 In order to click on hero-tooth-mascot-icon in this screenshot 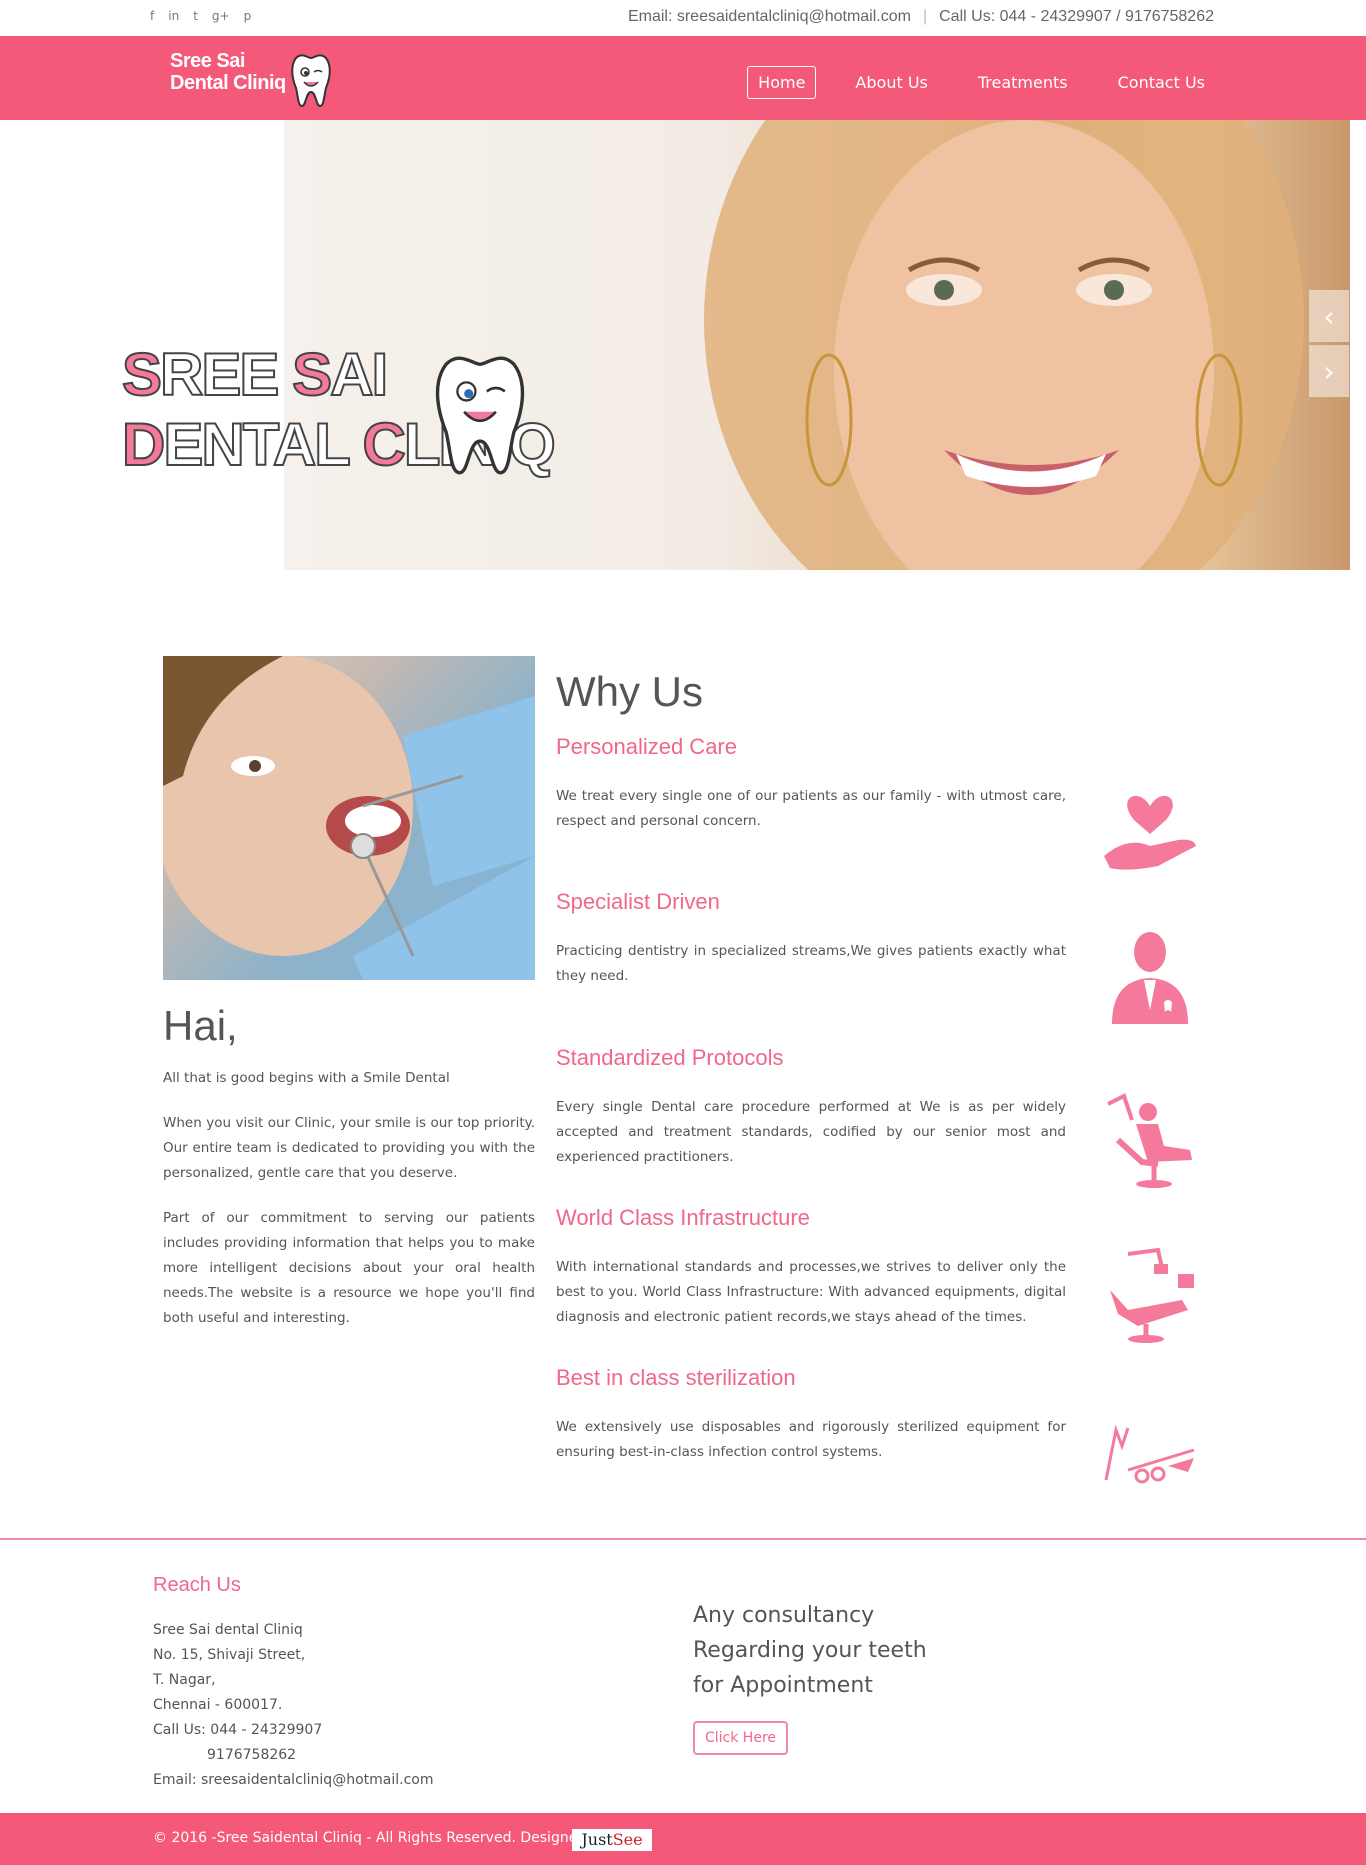, I will do `click(480, 415)`.